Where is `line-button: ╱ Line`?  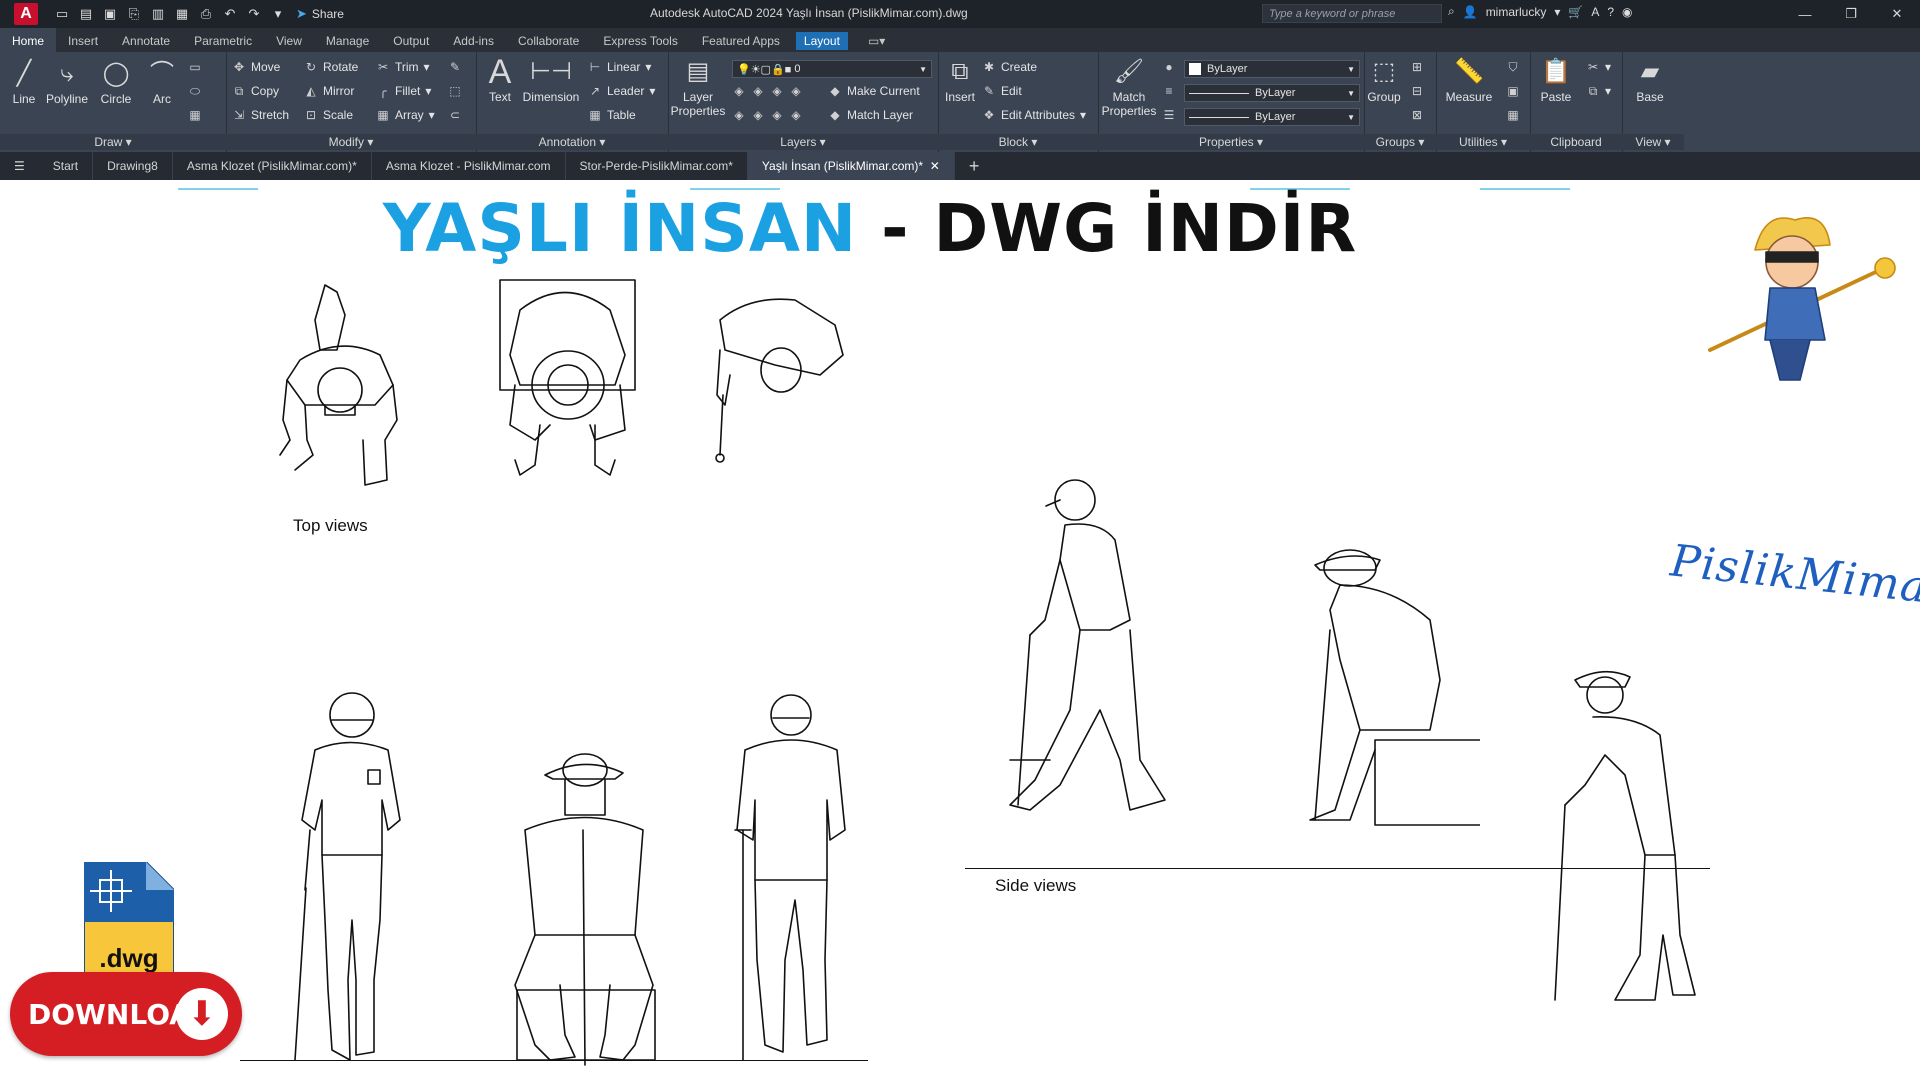 line-button: ╱ Line is located at coordinates (24, 82).